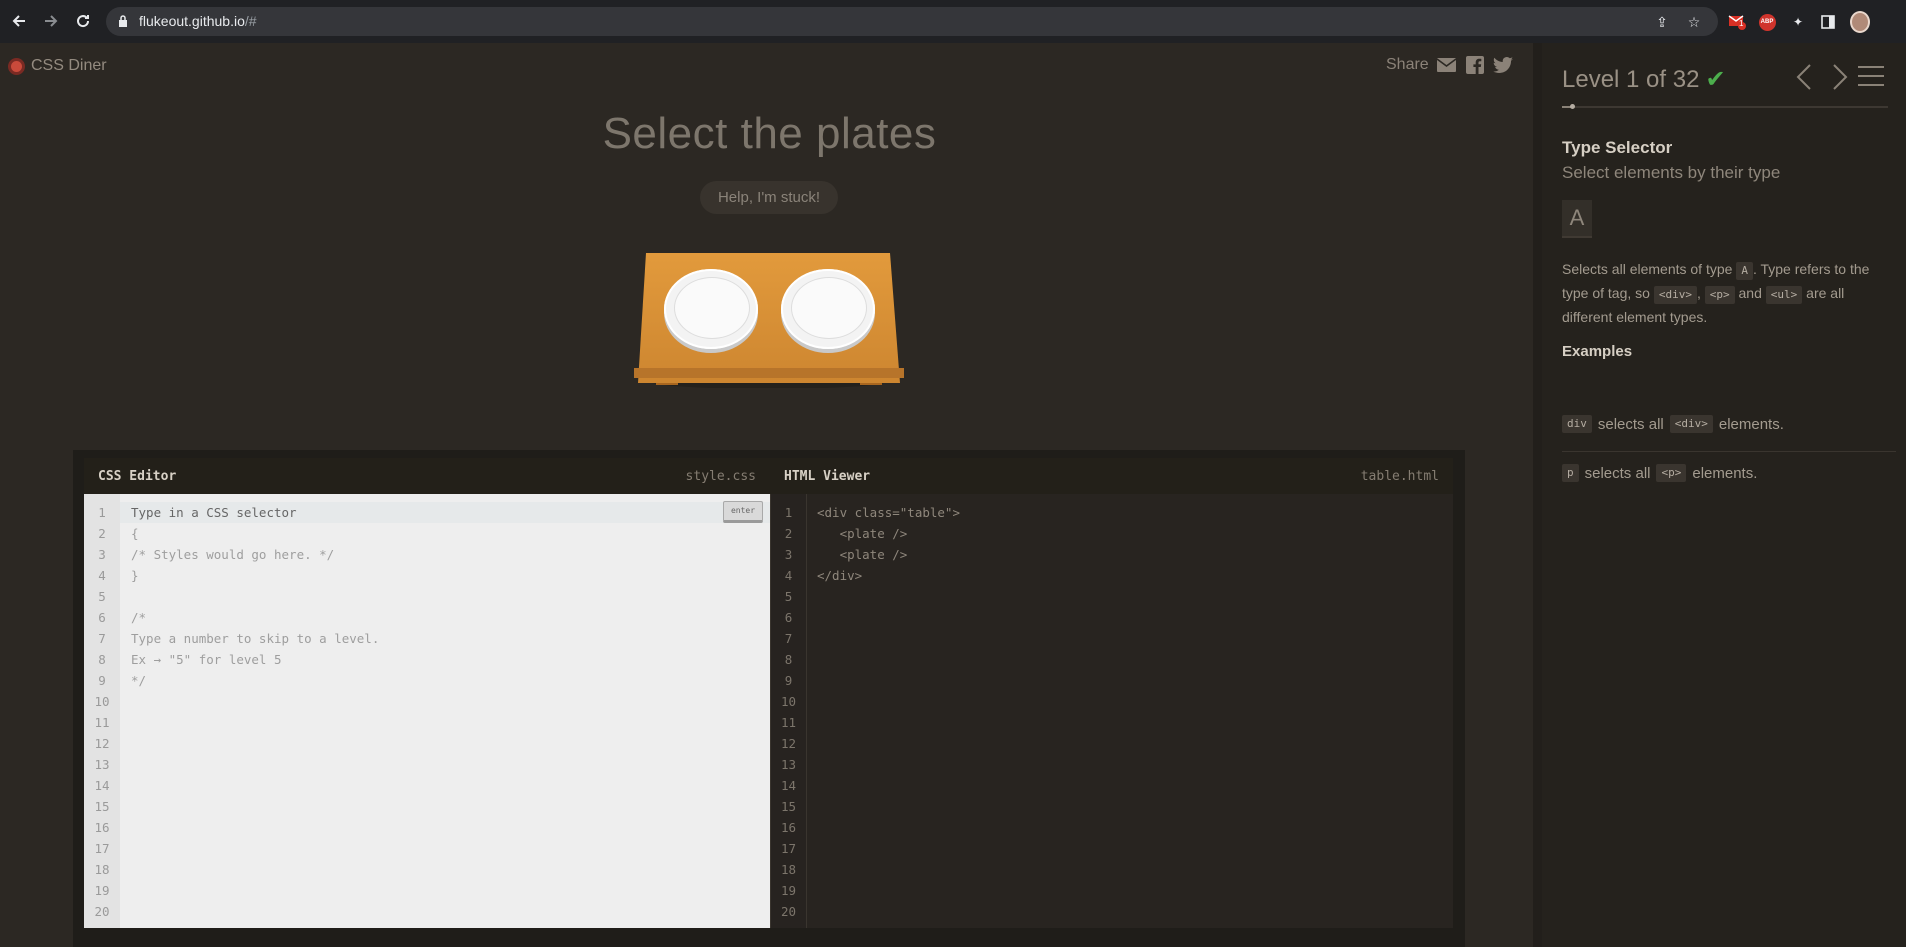  Describe the element at coordinates (1577, 219) in the screenshot. I see `selector-syntax: A` at that location.